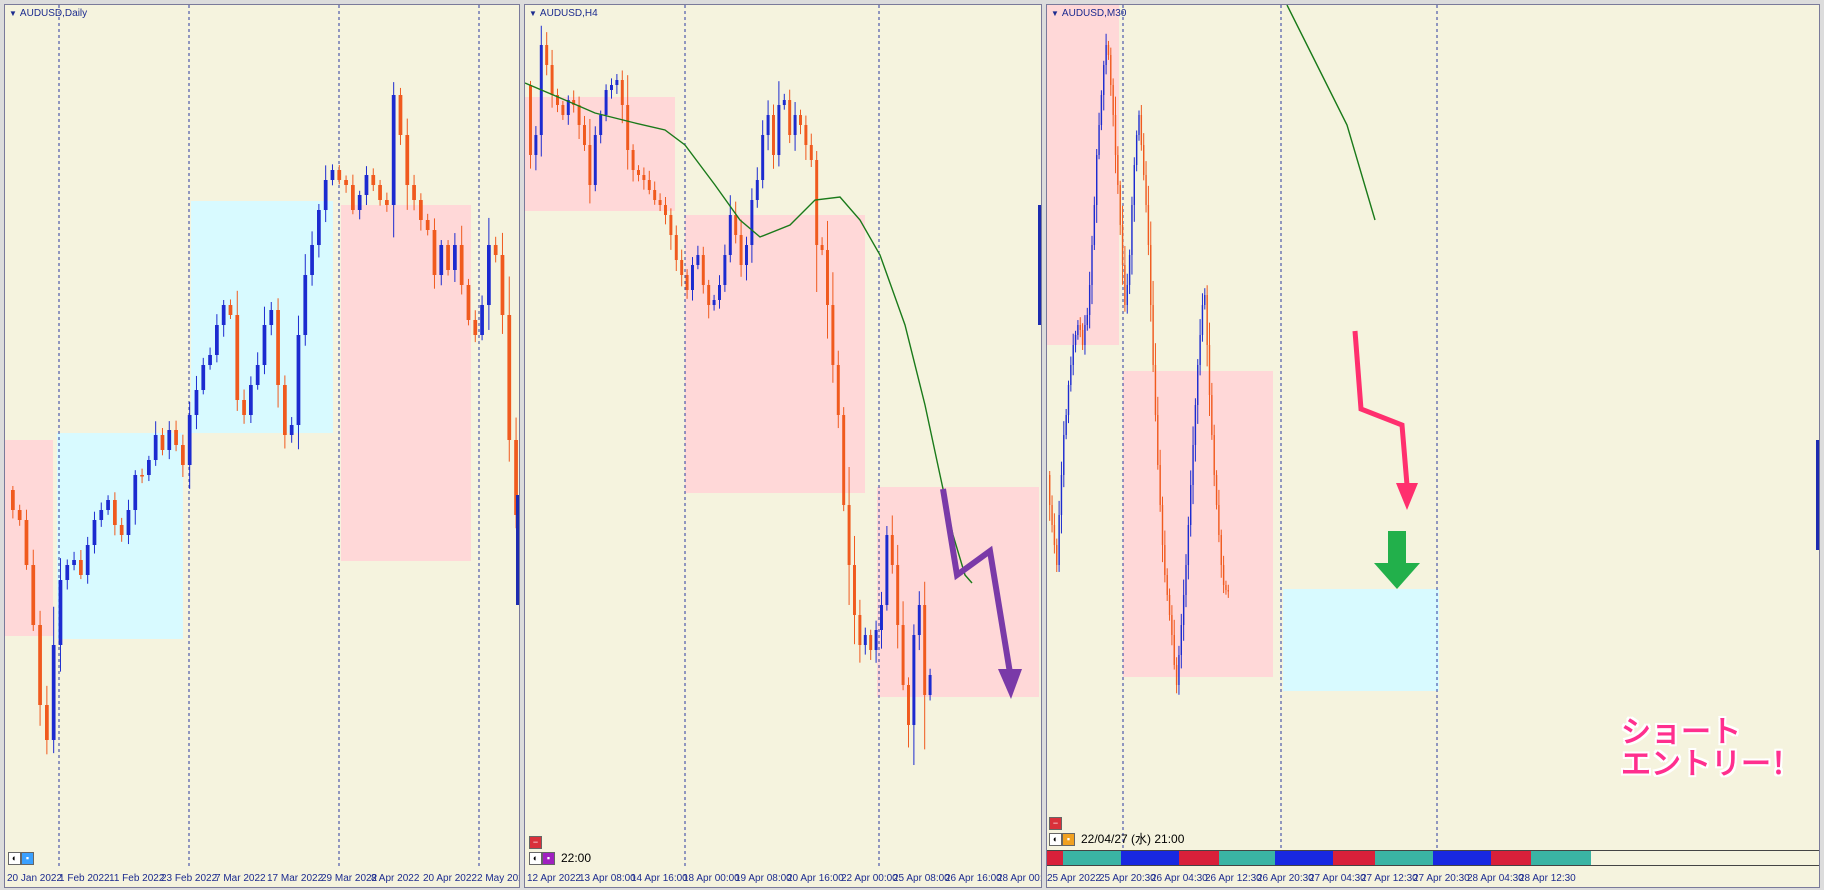  Describe the element at coordinates (921, 878) in the screenshot. I see `time-axis-label: 25 Apr 08:00` at that location.